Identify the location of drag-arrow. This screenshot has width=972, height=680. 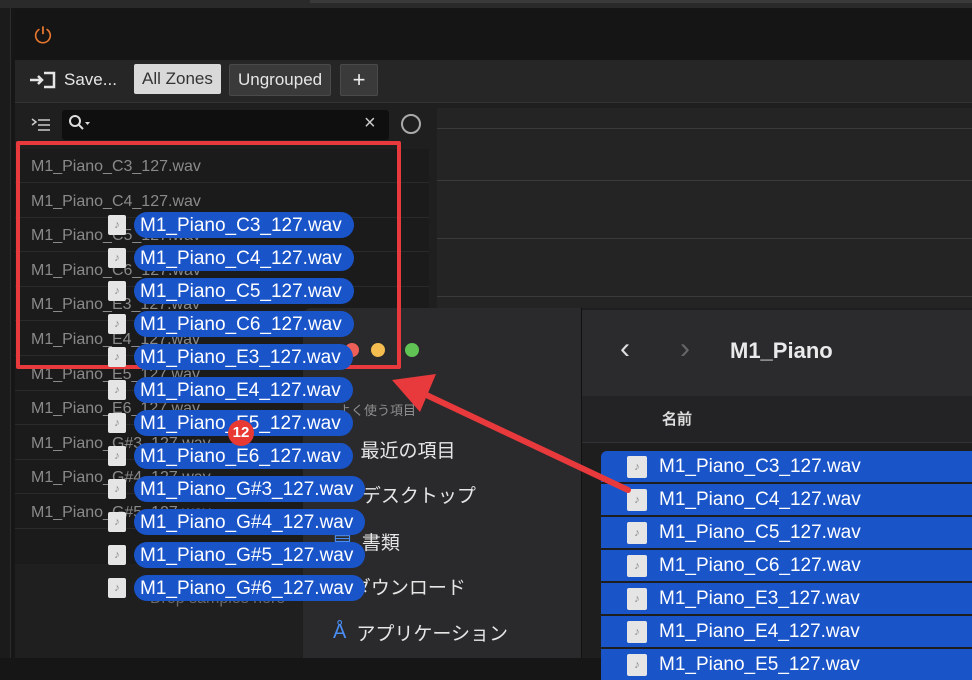
(511, 433).